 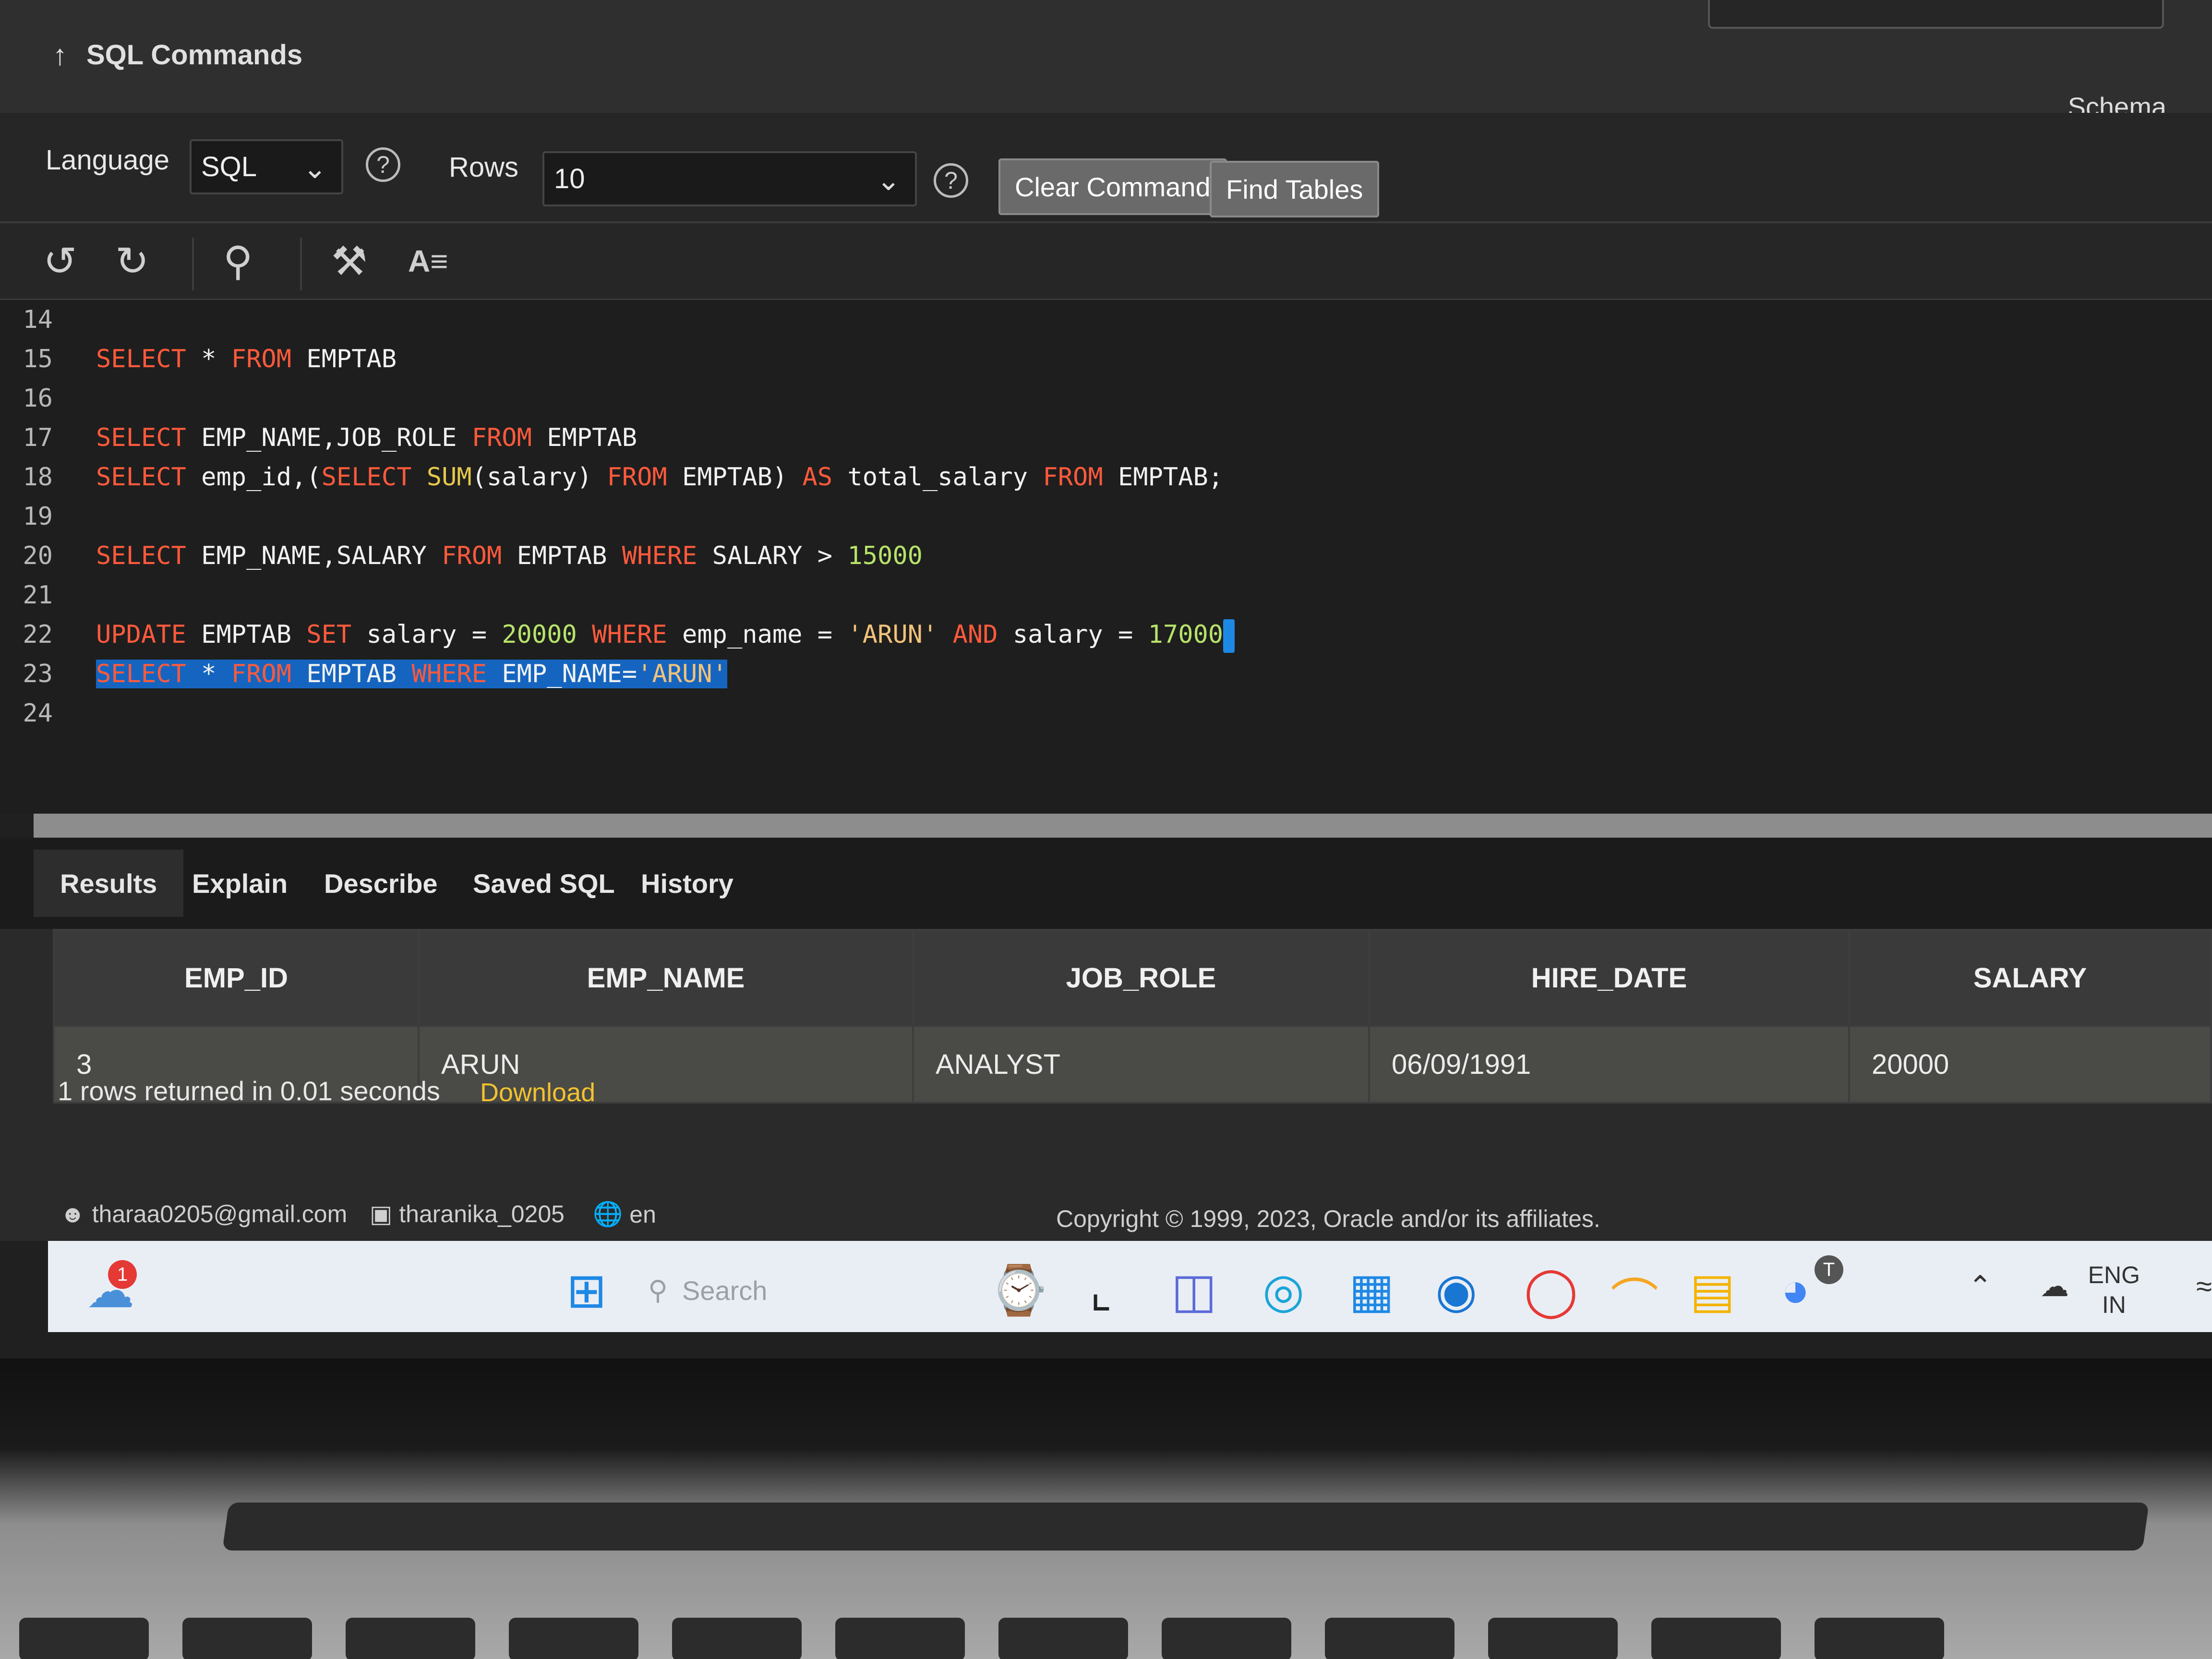 What do you see at coordinates (537, 1092) in the screenshot?
I see `download-link: Download` at bounding box center [537, 1092].